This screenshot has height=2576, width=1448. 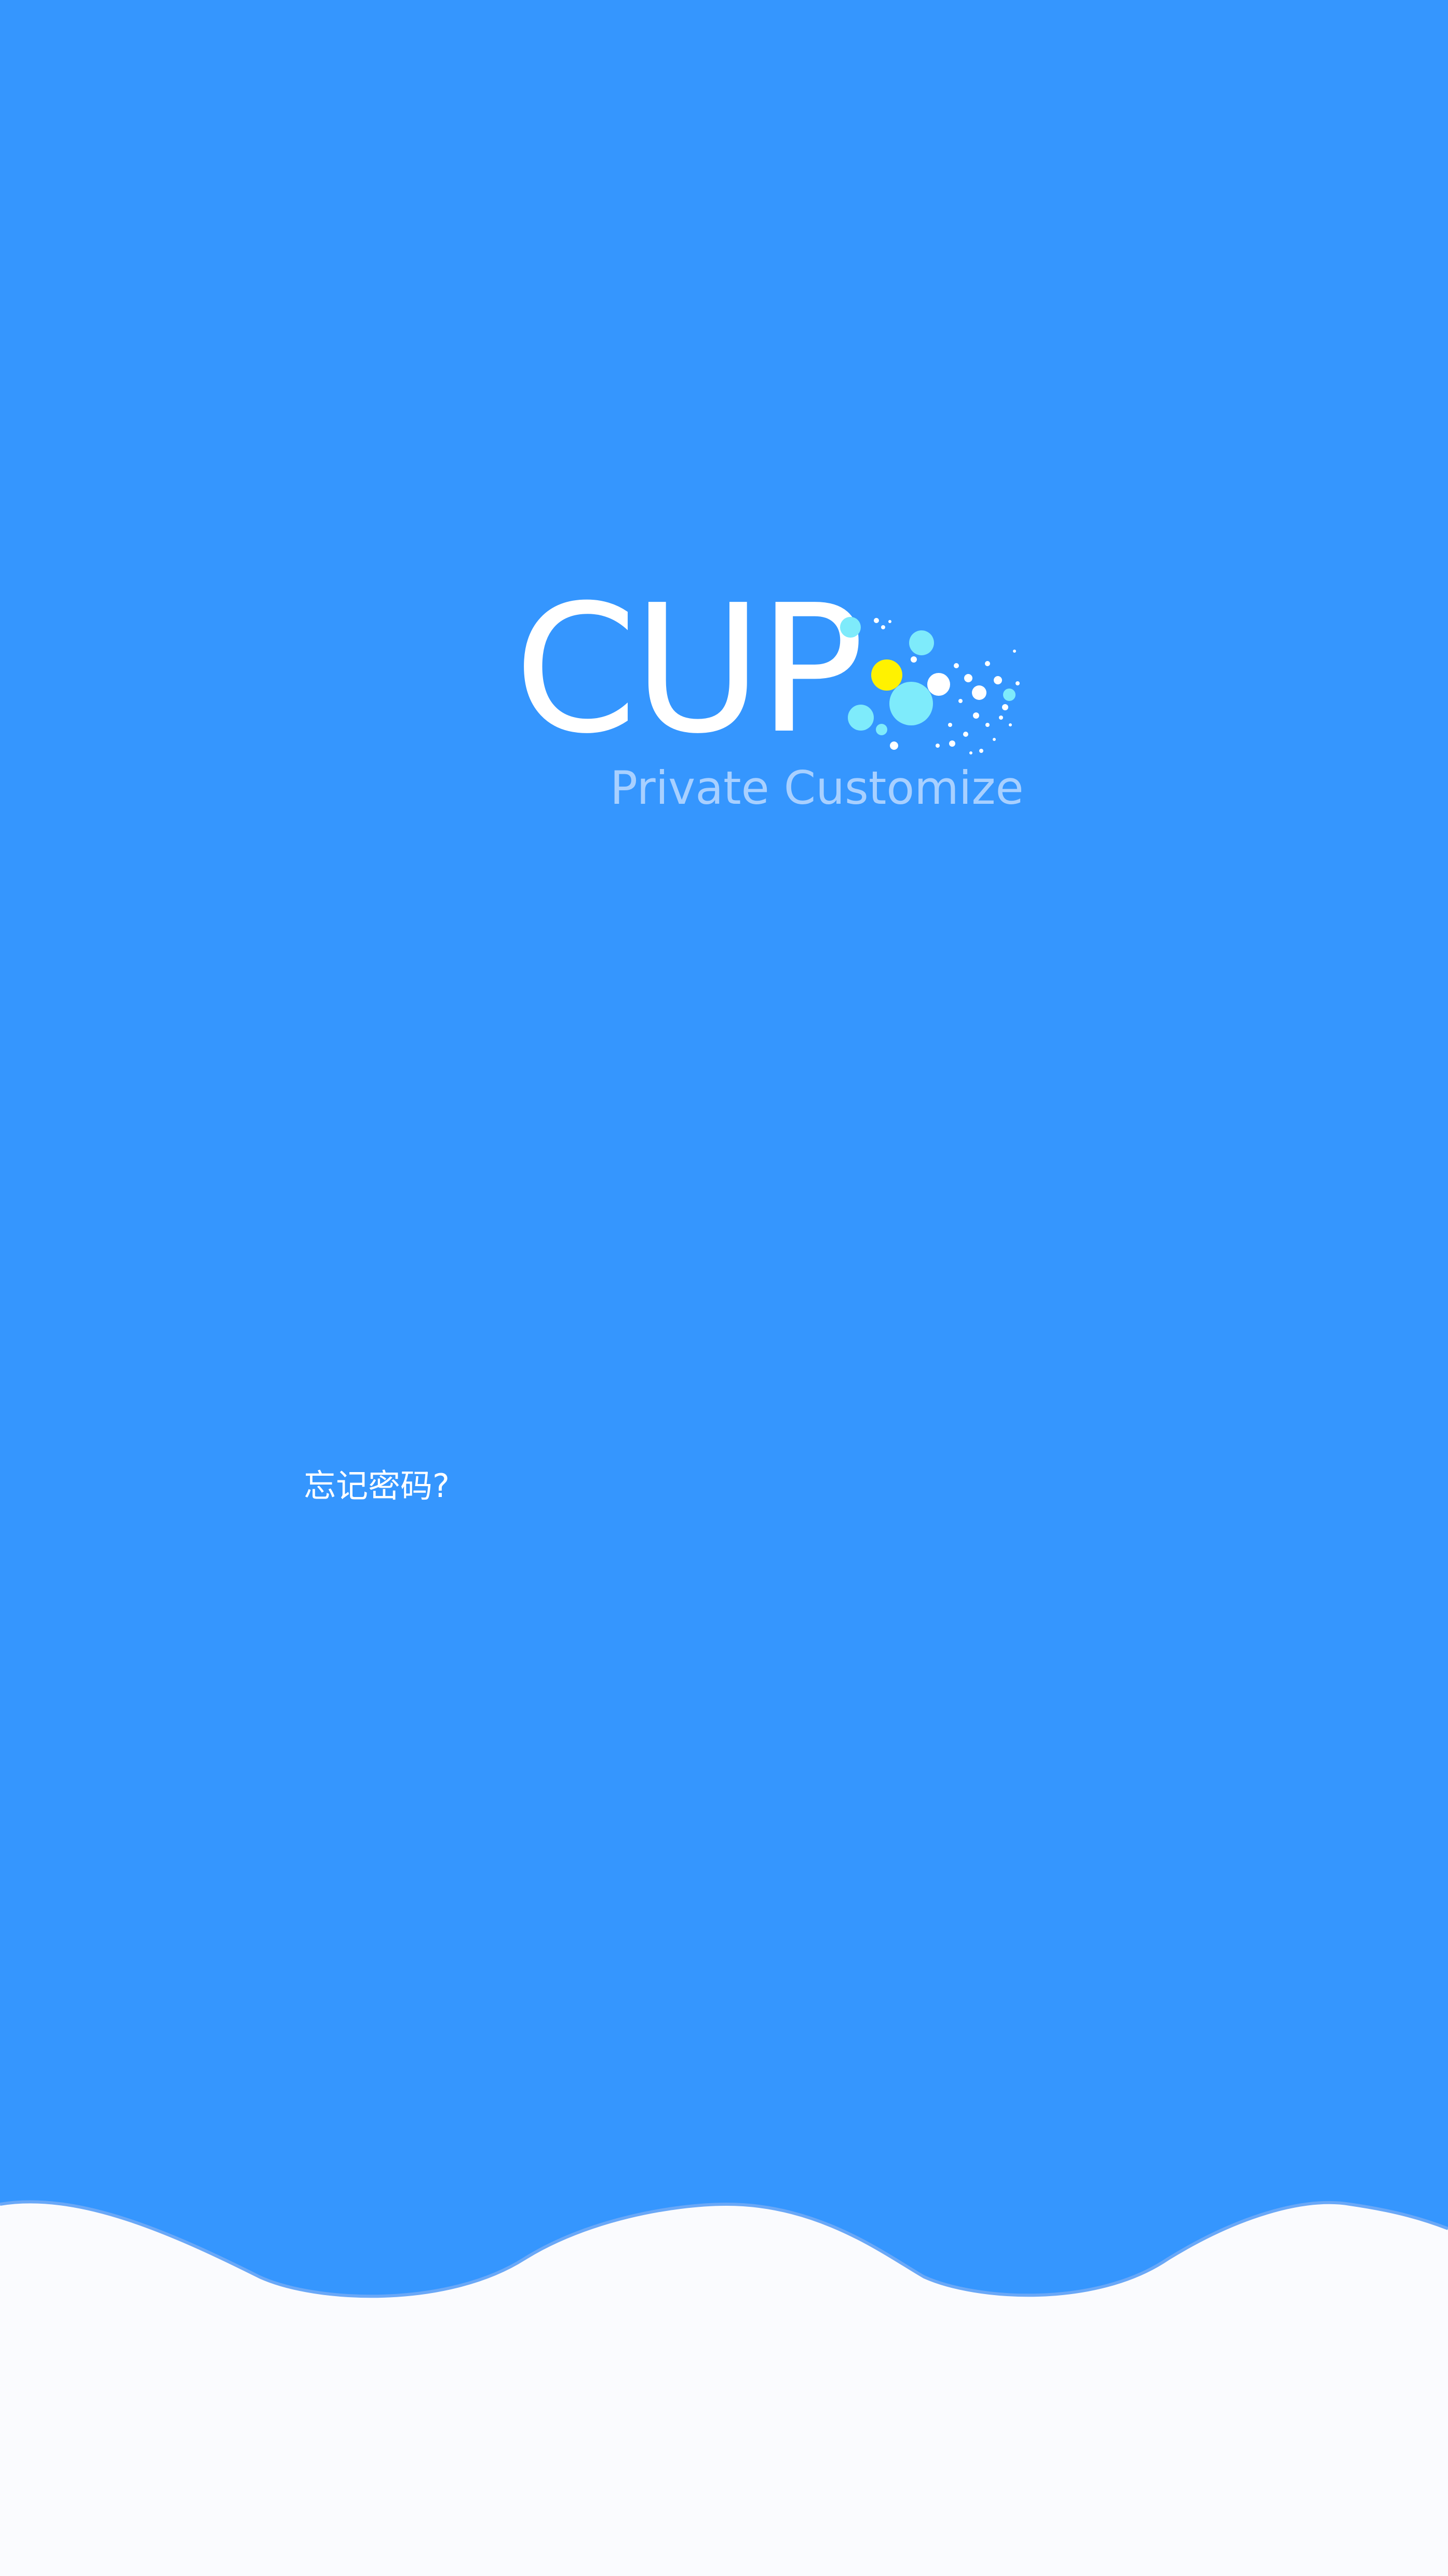 I want to click on app-logo: CUP Private Customize, so click(x=773, y=704).